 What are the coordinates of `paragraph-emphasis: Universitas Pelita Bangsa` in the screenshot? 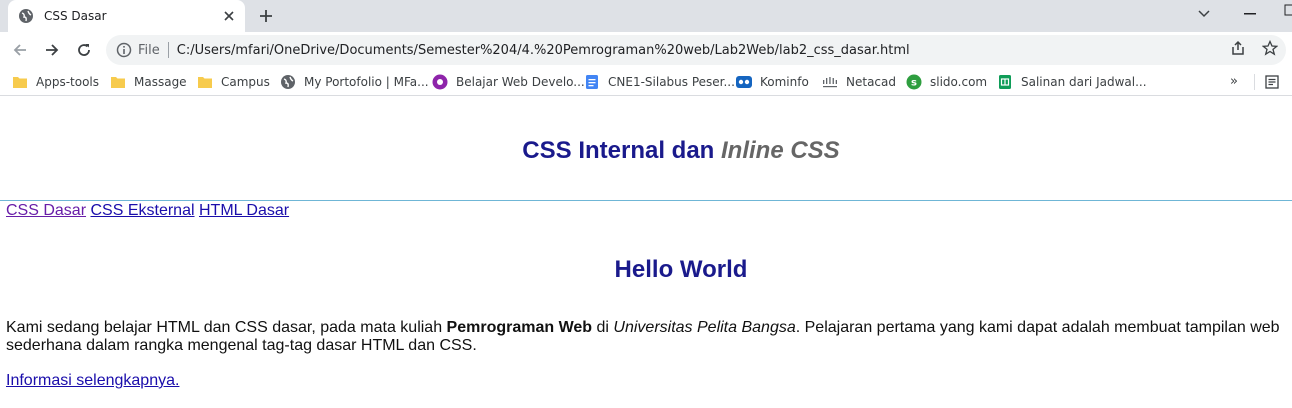 It's located at (704, 327).